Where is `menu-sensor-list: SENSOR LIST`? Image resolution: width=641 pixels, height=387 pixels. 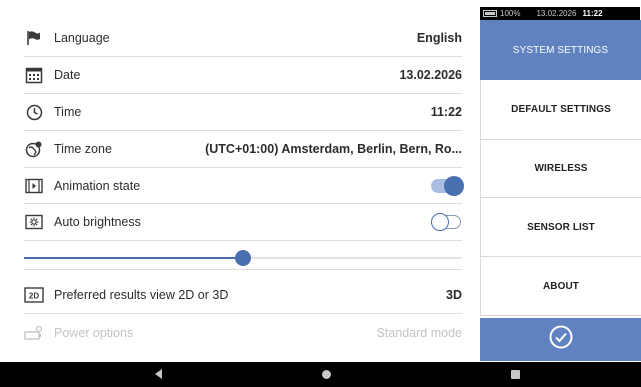
menu-sensor-list: SENSOR LIST is located at coordinates (560, 227).